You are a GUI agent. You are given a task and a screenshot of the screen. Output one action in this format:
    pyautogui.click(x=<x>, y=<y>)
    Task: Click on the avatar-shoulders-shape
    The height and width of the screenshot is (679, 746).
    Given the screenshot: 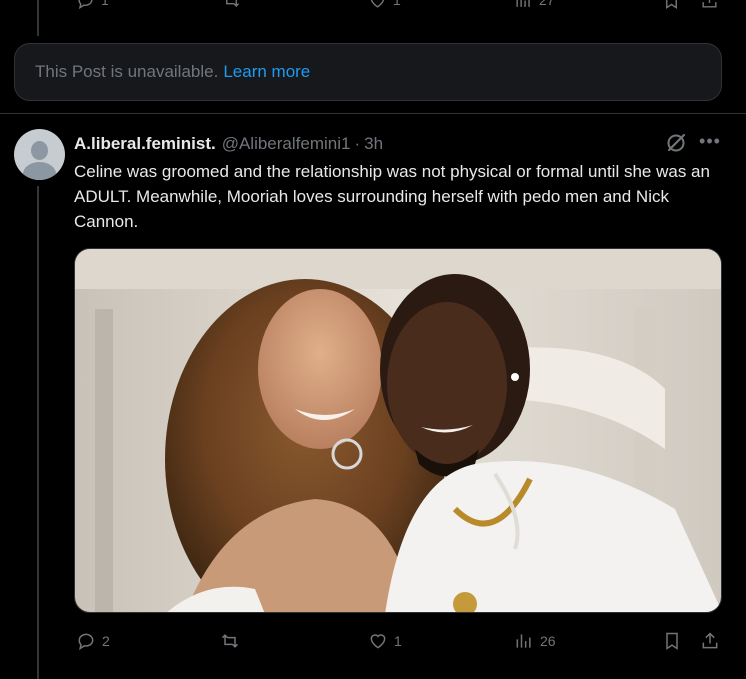 What is the action you would take?
    pyautogui.click(x=39, y=171)
    